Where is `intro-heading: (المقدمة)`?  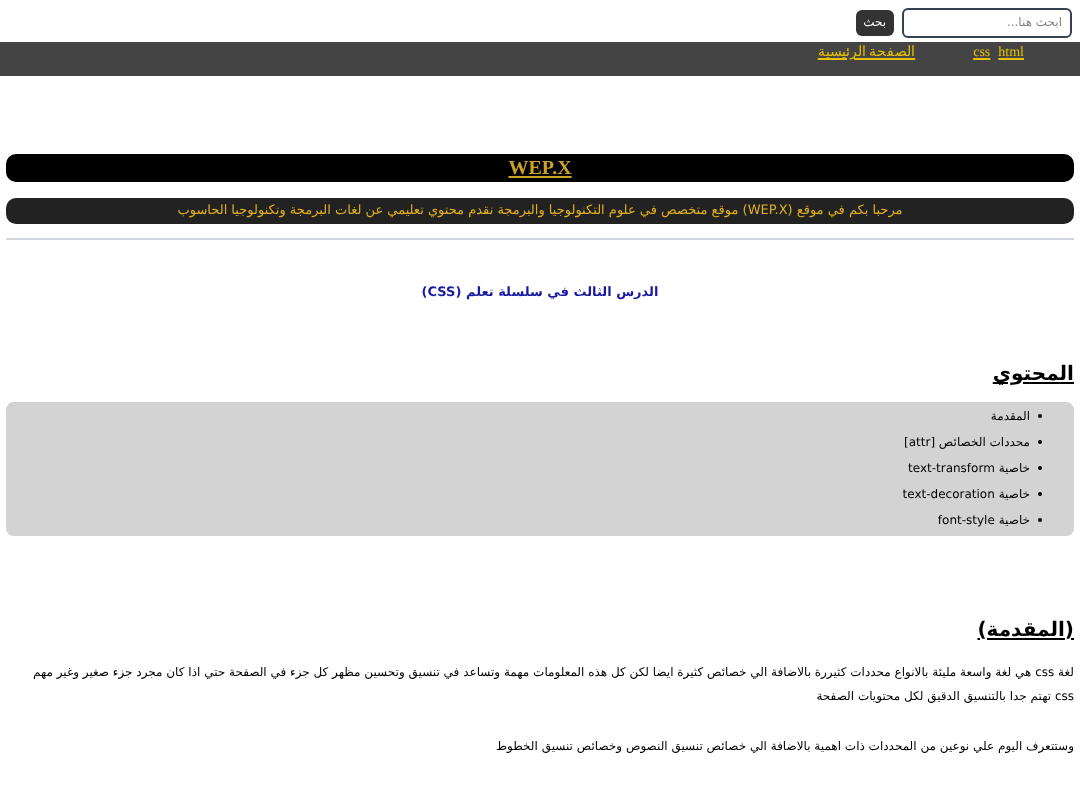 intro-heading: (المقدمة) is located at coordinates (1025, 631).